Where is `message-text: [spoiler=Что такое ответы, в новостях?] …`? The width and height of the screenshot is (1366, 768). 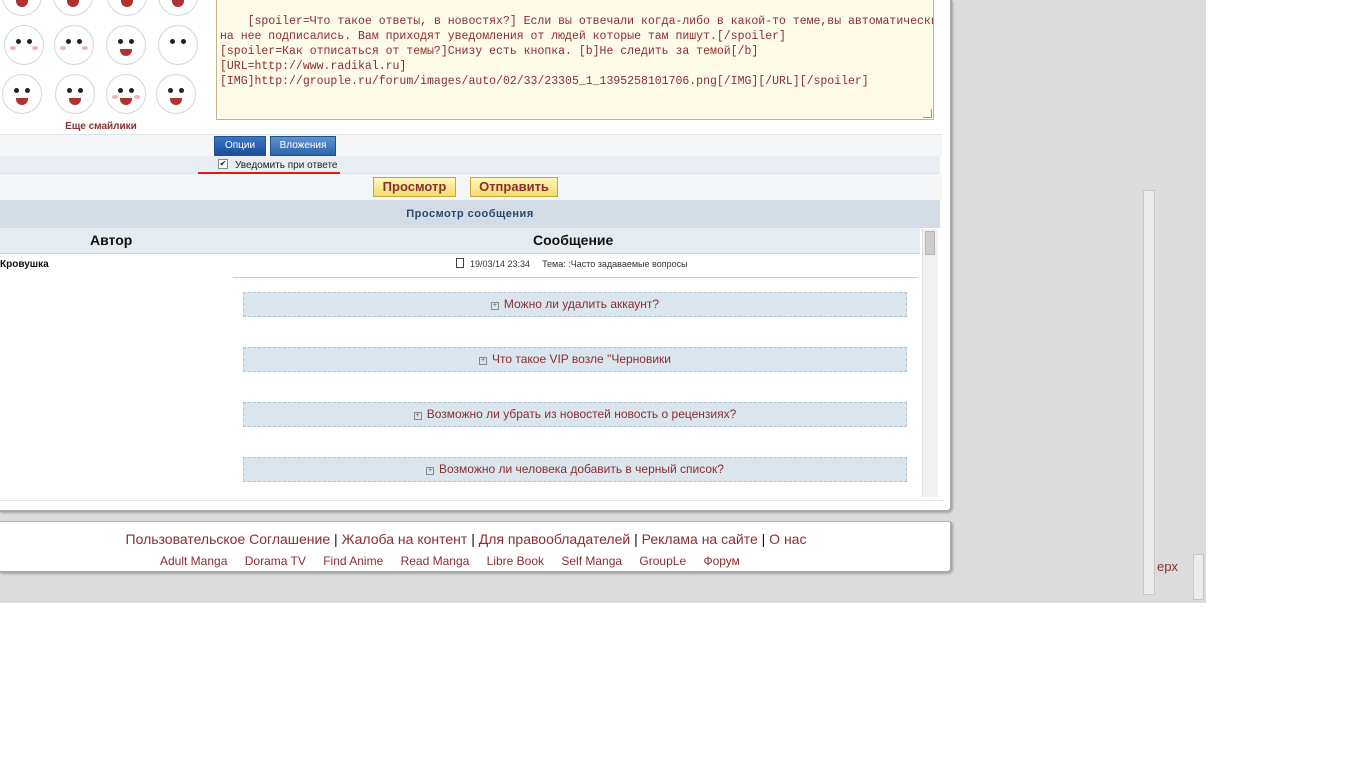
message-text: [spoiler=Что такое ответы, в новостях?] … is located at coordinates (577, 51).